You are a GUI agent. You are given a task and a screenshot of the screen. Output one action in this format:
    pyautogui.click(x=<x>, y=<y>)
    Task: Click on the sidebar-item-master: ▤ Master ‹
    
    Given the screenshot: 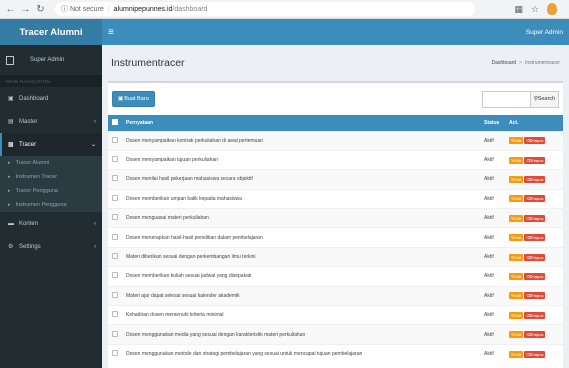 What is the action you would take?
    pyautogui.click(x=51, y=121)
    